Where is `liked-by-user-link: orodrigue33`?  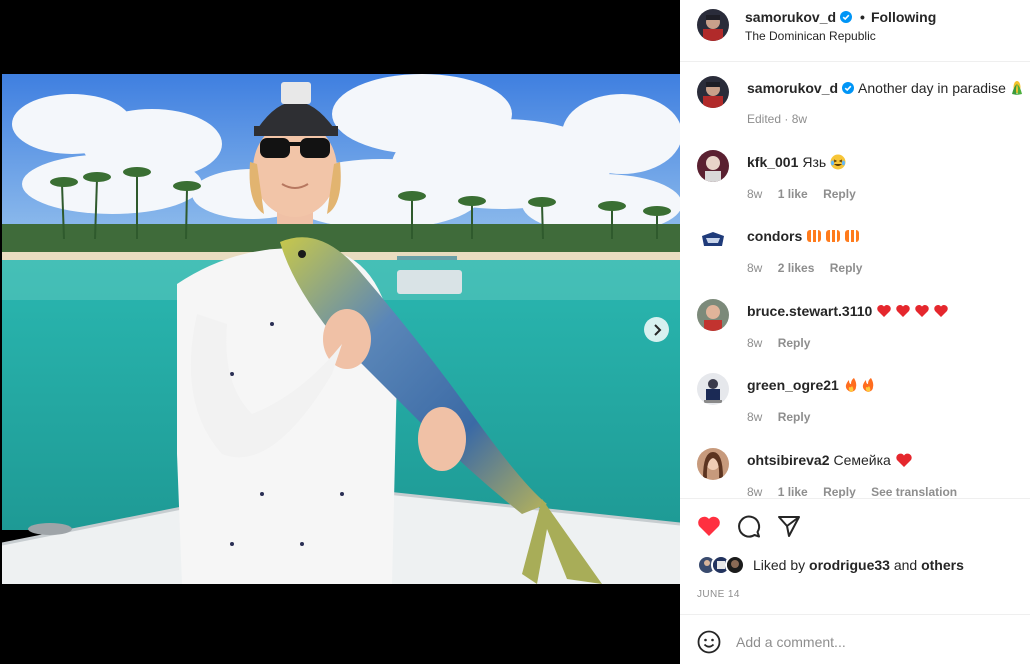
liked-by-user-link: orodrigue33 is located at coordinates (849, 565).